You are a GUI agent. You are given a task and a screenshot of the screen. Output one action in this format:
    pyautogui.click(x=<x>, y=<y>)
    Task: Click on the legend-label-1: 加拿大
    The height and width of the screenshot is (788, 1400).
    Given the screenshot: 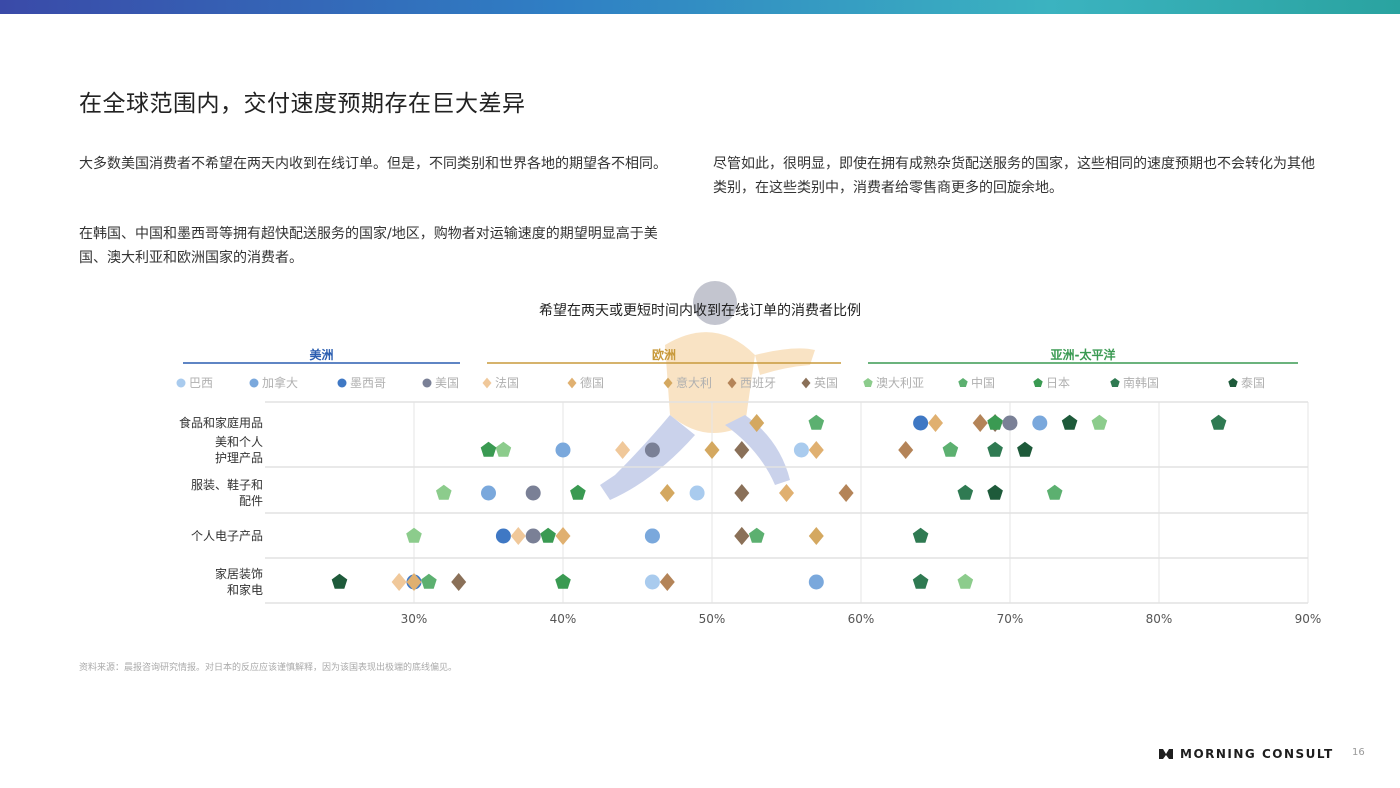 What is the action you would take?
    pyautogui.click(x=280, y=382)
    